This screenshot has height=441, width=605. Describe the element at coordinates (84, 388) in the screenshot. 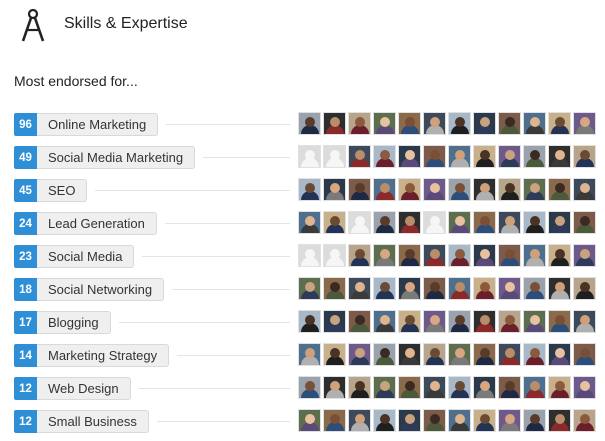

I see `skill-pill: Web Design` at that location.